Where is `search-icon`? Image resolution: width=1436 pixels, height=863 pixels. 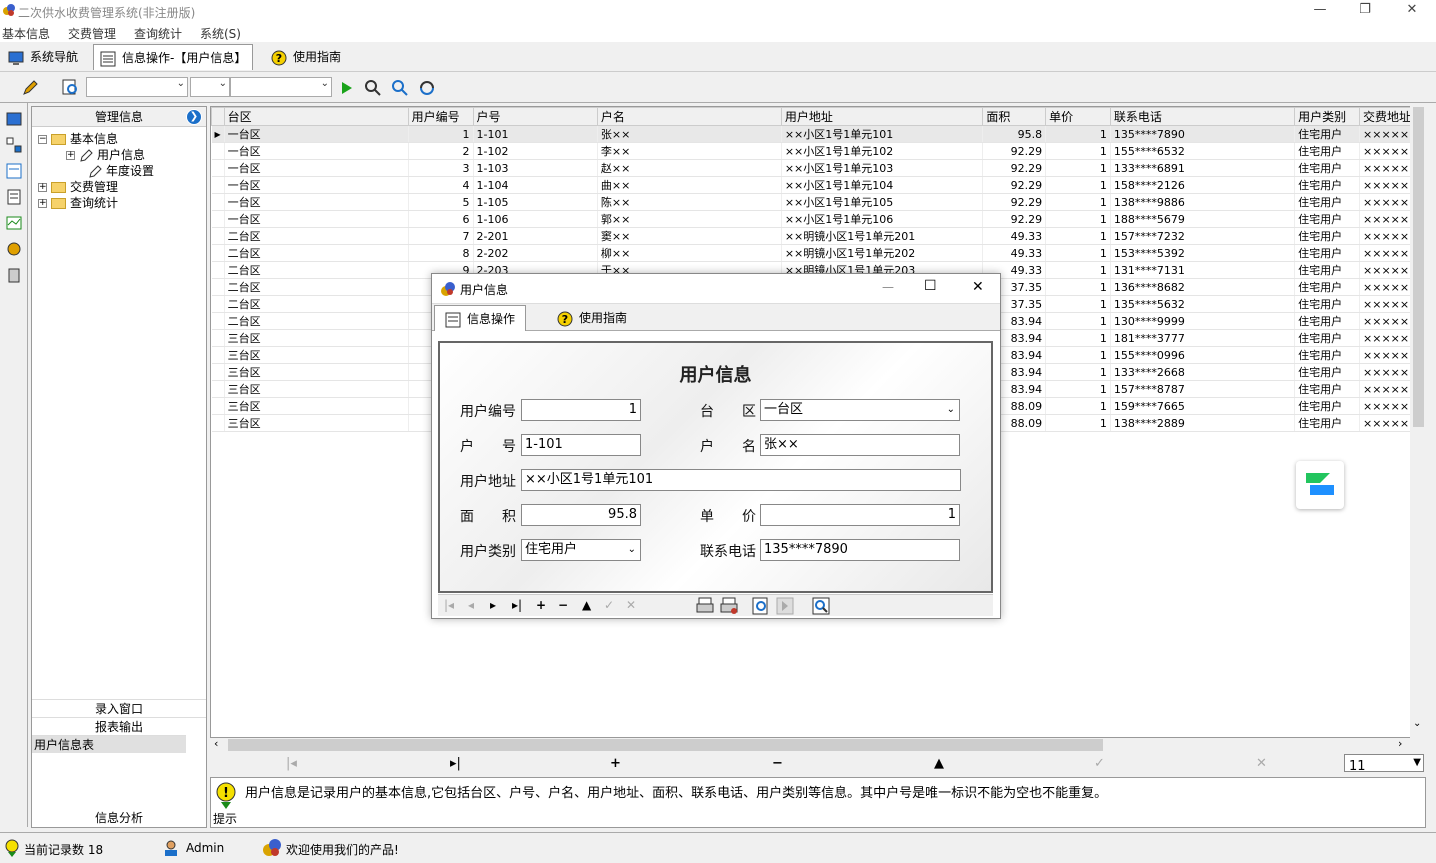
search-icon is located at coordinates (821, 606).